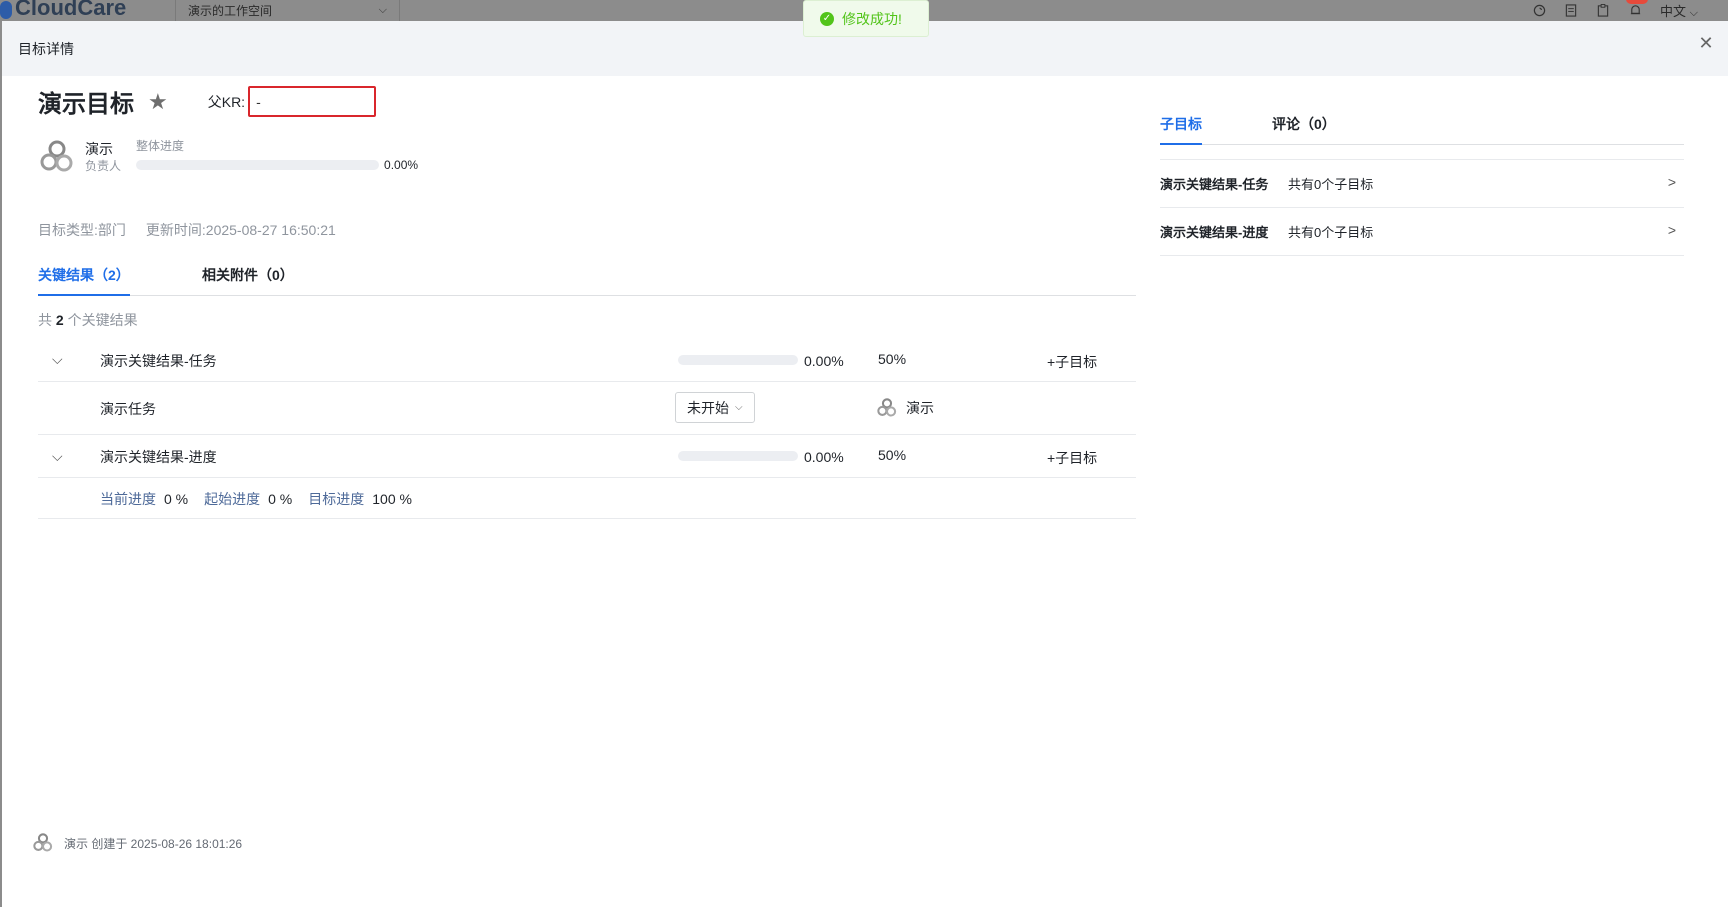 Image resolution: width=1728 pixels, height=907 pixels. I want to click on list-item: 演示关键结果-任务 共有0个子目标 >, so click(1422, 184).